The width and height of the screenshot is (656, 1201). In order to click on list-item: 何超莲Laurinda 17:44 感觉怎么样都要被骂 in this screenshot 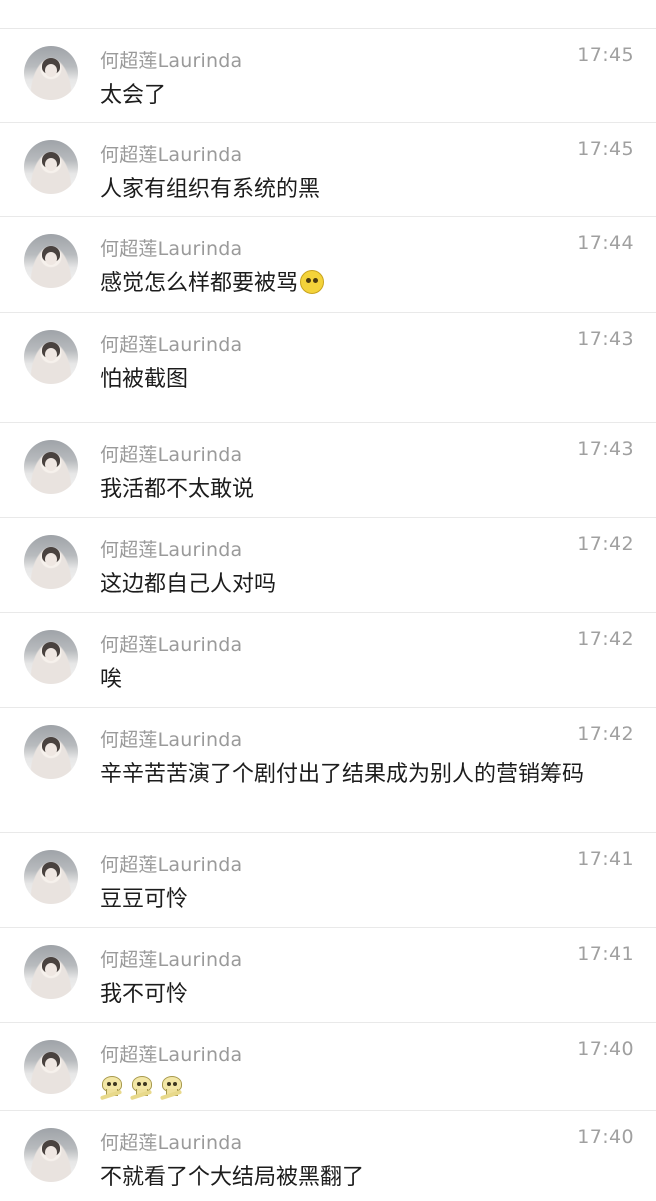, I will do `click(328, 265)`.